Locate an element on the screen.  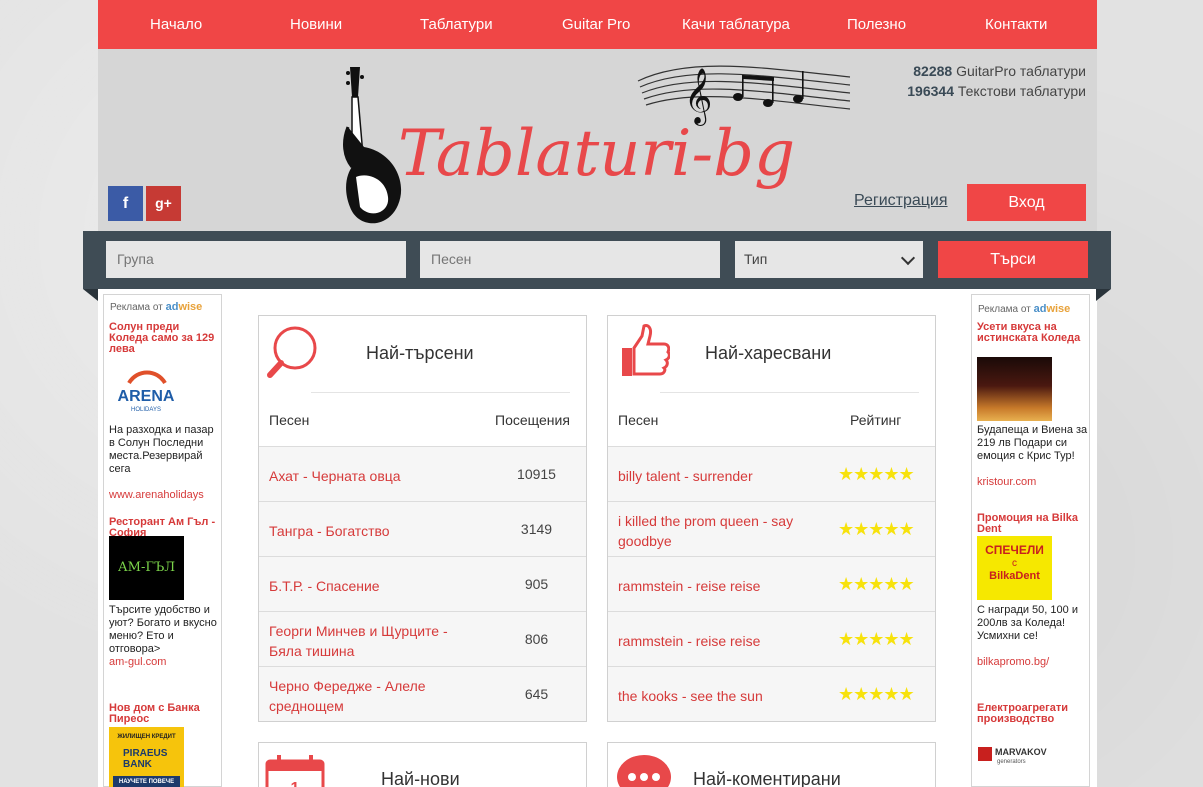
search-bar: Тип Търси is located at coordinates (597, 266).